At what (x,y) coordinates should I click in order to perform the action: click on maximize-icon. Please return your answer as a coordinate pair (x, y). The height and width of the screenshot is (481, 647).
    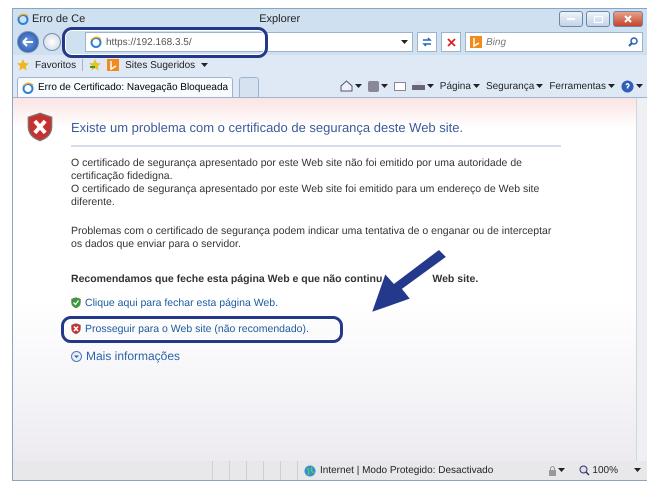
    Looking at the image, I should click on (598, 19).